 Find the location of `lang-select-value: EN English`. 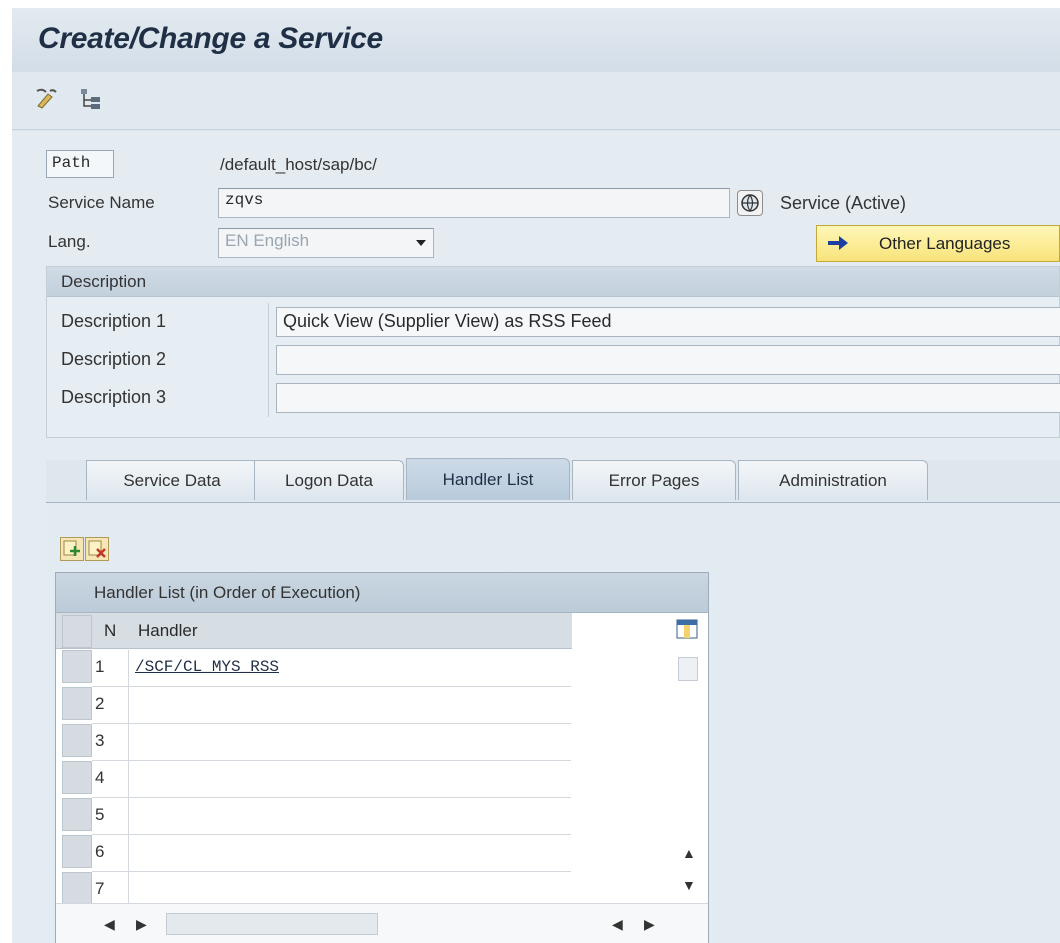

lang-select-value: EN English is located at coordinates (267, 240).